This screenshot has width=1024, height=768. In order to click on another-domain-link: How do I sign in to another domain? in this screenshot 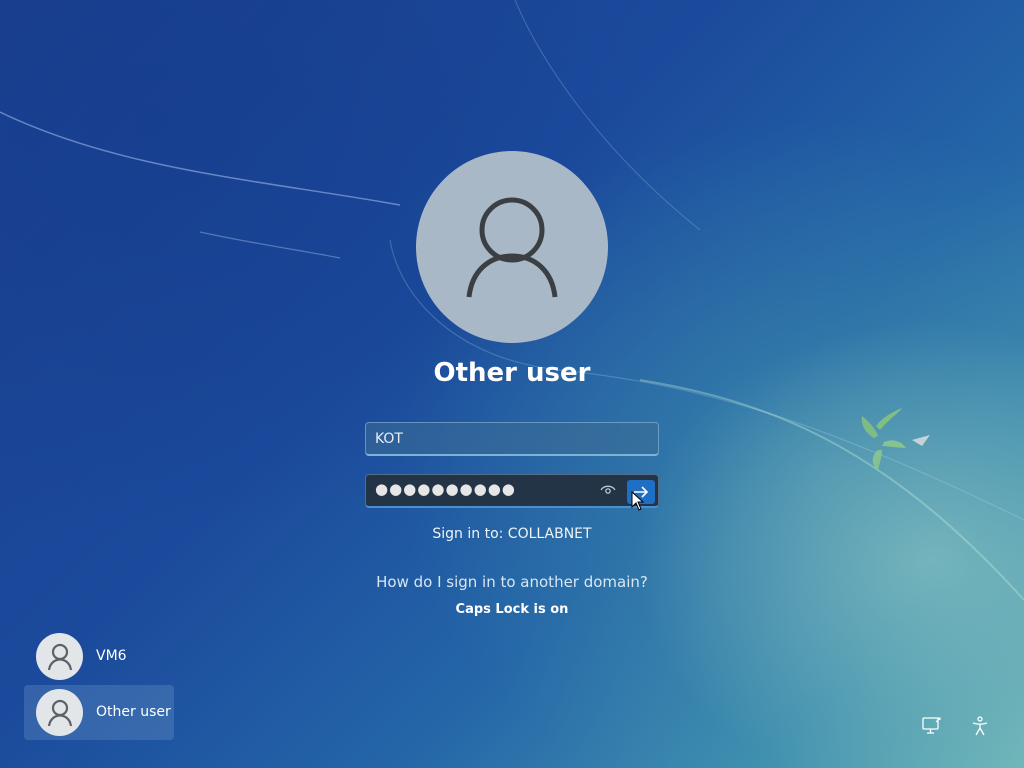, I will do `click(512, 582)`.